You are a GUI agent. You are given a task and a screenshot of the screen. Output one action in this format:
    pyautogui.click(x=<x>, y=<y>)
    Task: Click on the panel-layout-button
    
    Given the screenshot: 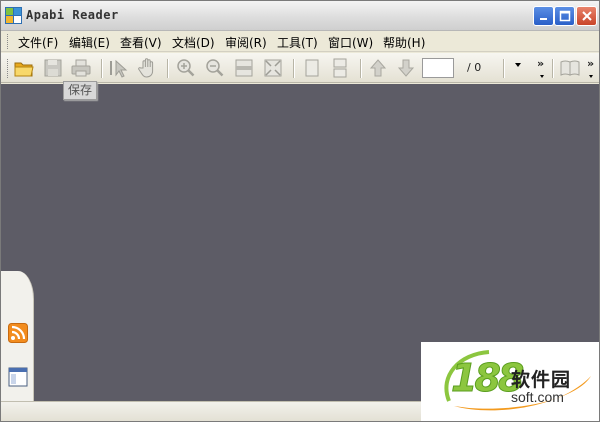 What is the action you would take?
    pyautogui.click(x=18, y=377)
    